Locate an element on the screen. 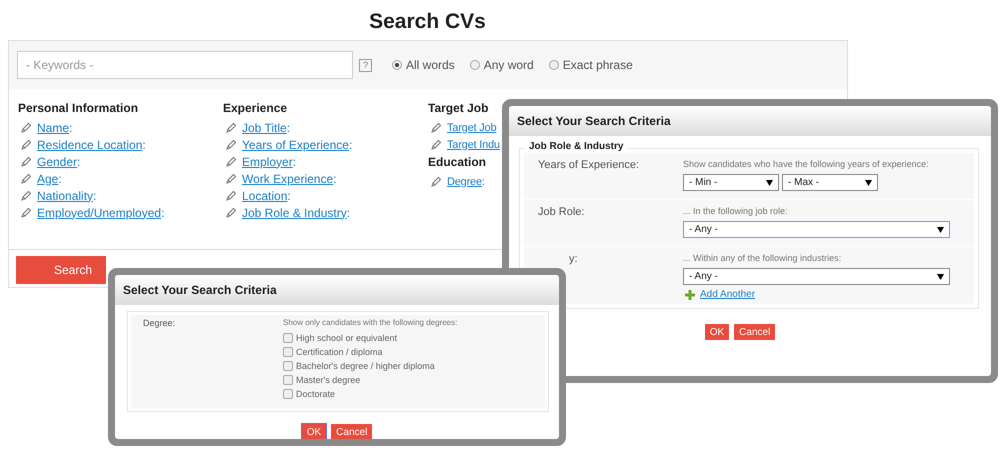 This screenshot has height=450, width=1000. page-title: Search CVs is located at coordinates (427, 22).